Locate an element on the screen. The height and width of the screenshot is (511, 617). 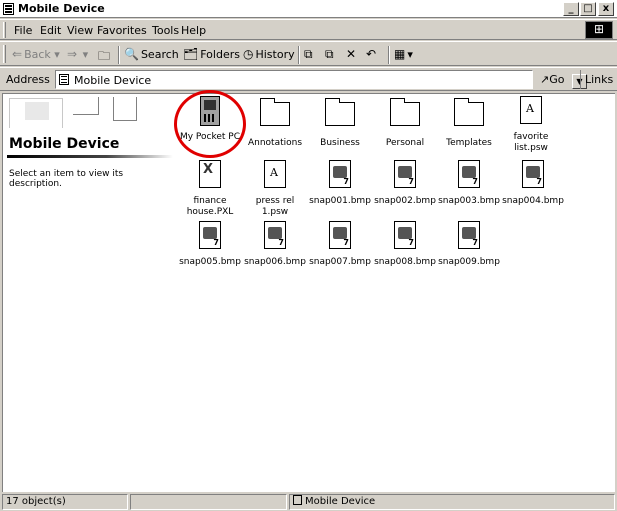
item-snap004: snap004.bmp is located at coordinates (533, 183).